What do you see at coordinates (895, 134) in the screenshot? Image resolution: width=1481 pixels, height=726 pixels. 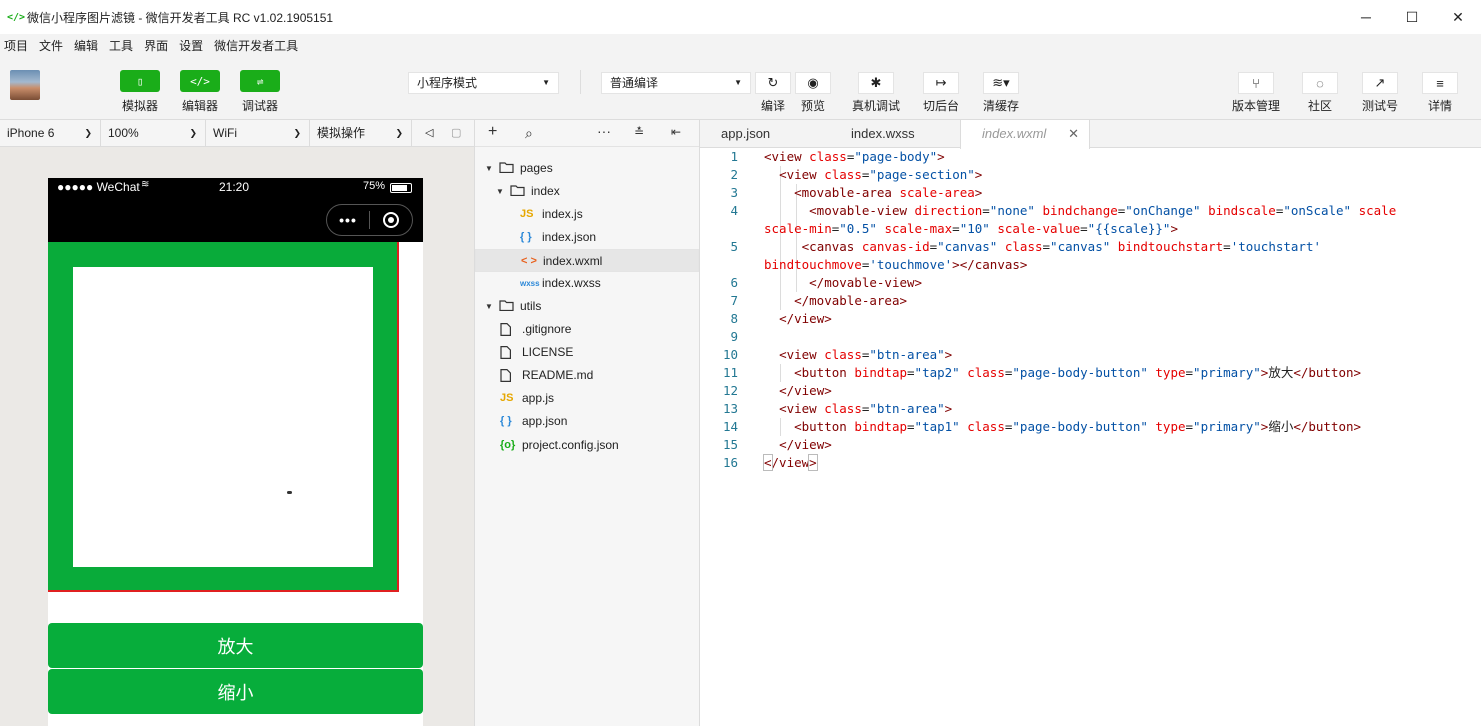 I see `tab-index-wxss: index.wxss` at bounding box center [895, 134].